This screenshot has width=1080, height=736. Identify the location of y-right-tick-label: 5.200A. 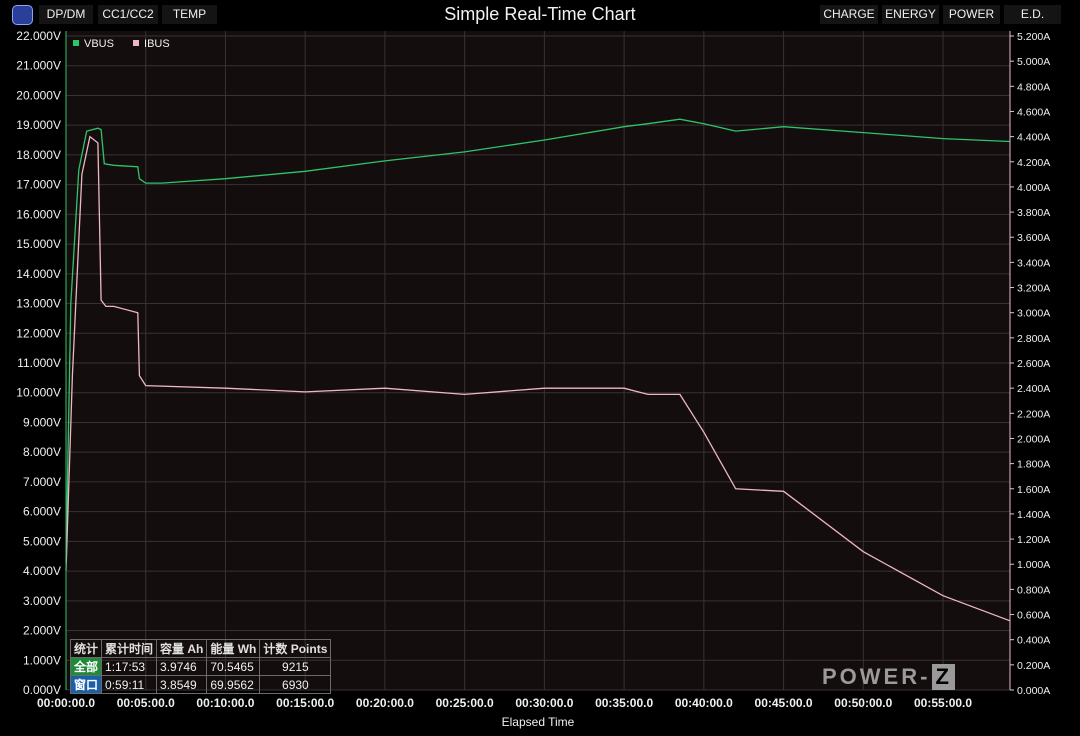
(1033, 37).